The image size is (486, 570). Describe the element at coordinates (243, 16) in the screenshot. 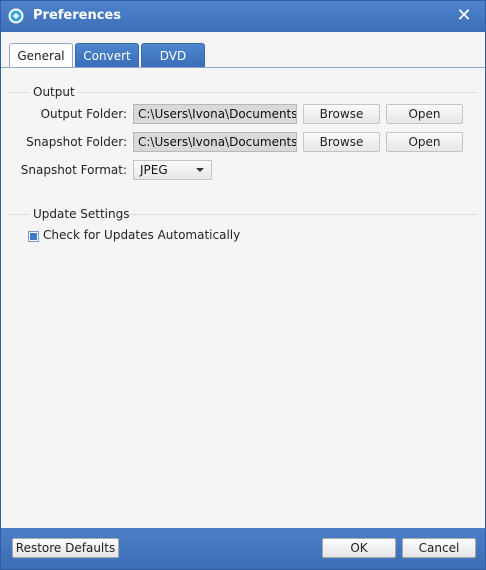

I see `title-bar: Preferences ✕` at that location.